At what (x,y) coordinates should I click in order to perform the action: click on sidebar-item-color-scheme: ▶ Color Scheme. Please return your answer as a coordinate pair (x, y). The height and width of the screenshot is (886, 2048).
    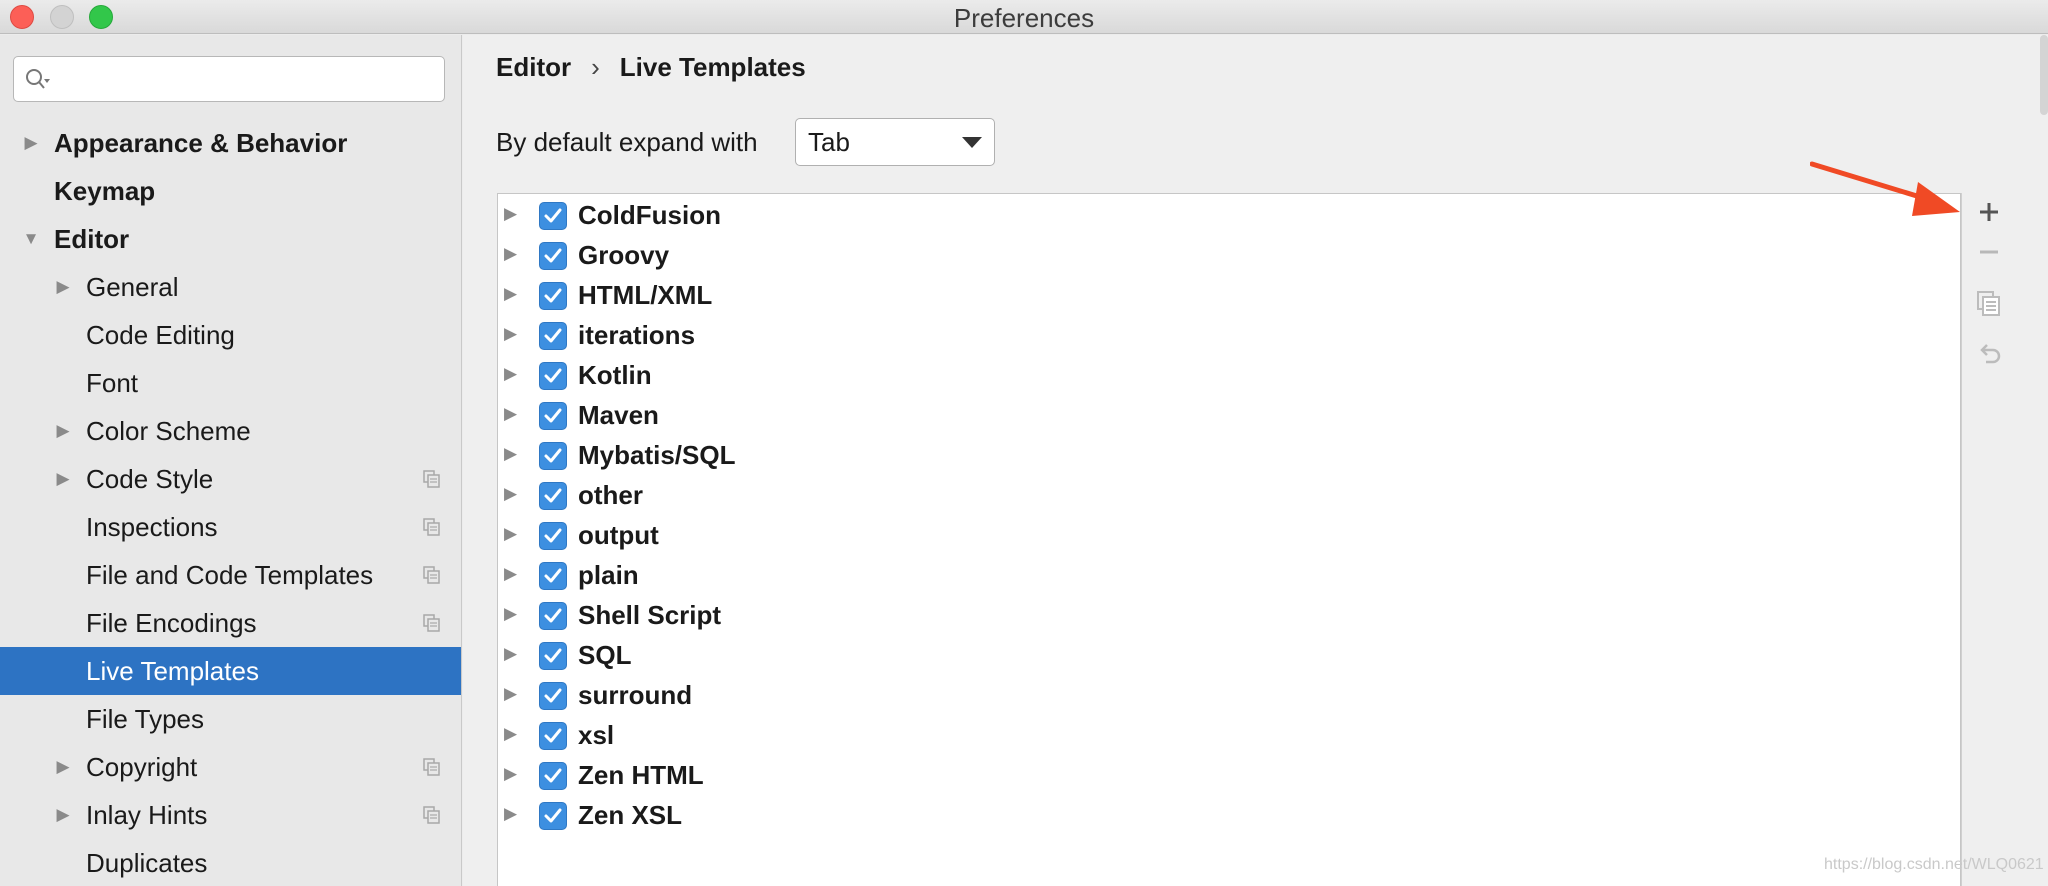
    Looking at the image, I should click on (230, 431).